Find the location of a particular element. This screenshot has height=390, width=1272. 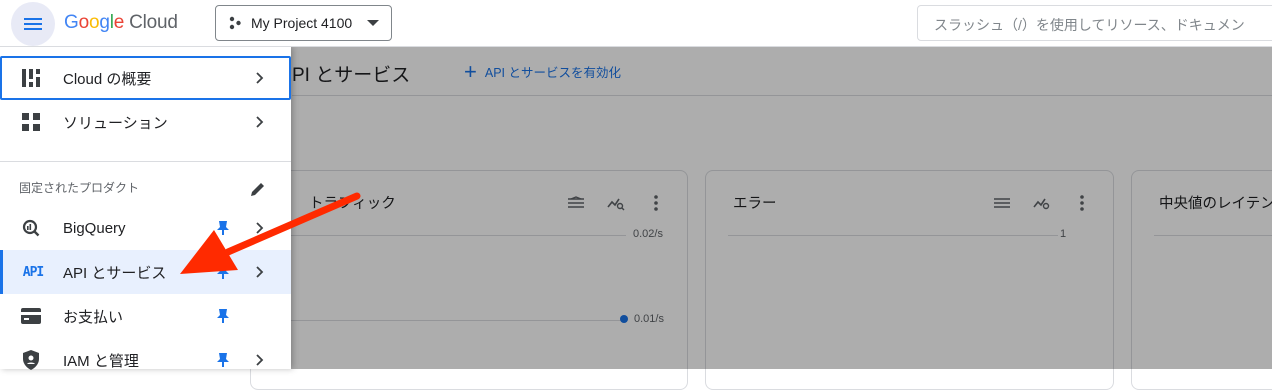

nav-item-iam-admin: IAM と管理 is located at coordinates (145, 360).